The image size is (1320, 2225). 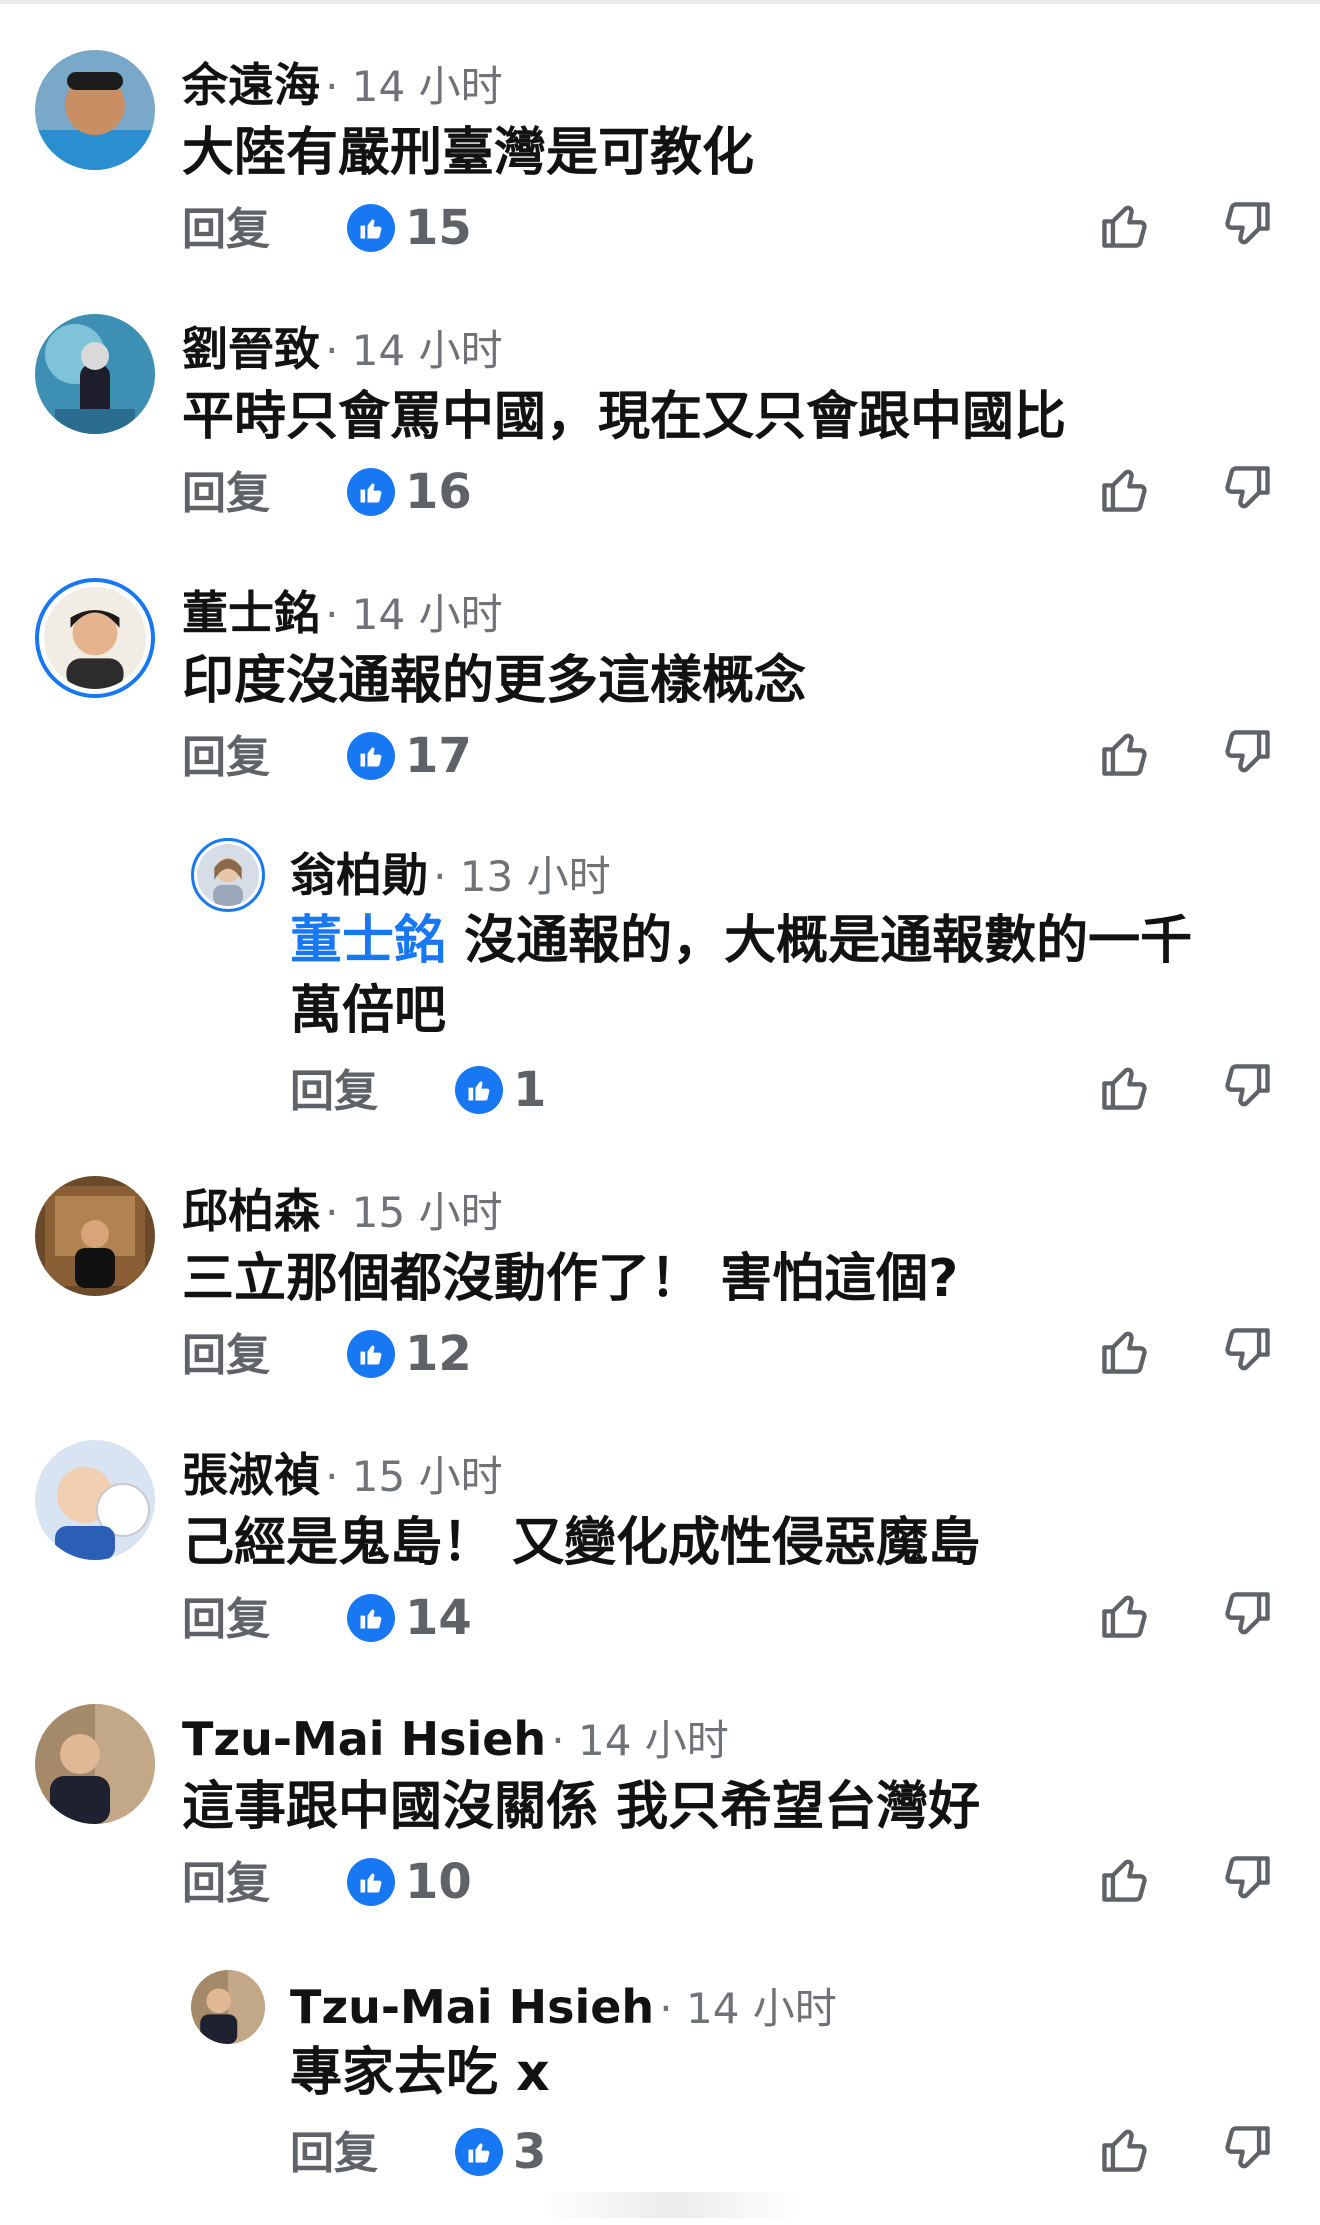 I want to click on like-count-value: 16, so click(x=438, y=492).